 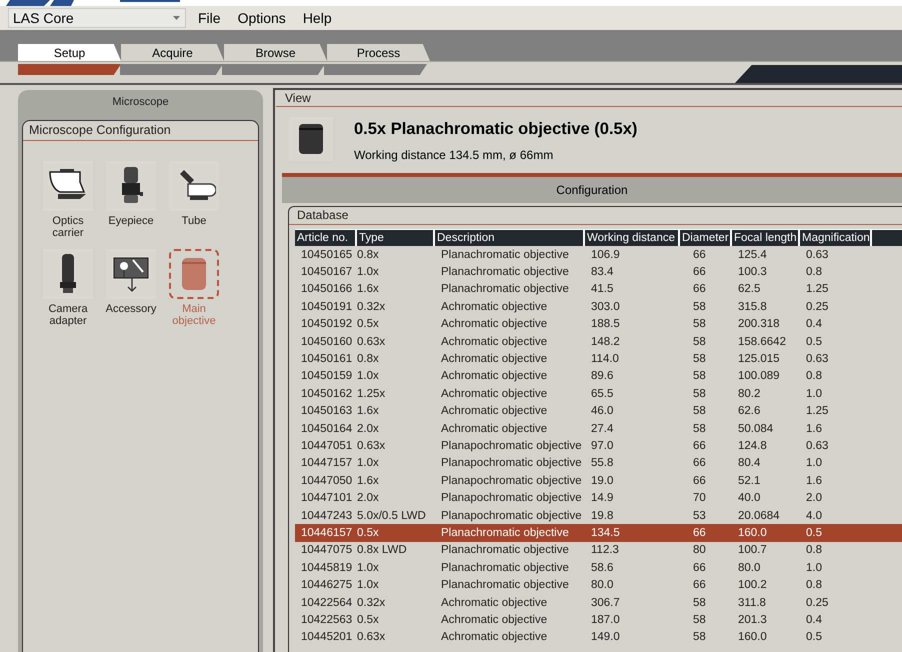 What do you see at coordinates (814, 620) in the screenshot?
I see `table-cell-text: 0.4` at bounding box center [814, 620].